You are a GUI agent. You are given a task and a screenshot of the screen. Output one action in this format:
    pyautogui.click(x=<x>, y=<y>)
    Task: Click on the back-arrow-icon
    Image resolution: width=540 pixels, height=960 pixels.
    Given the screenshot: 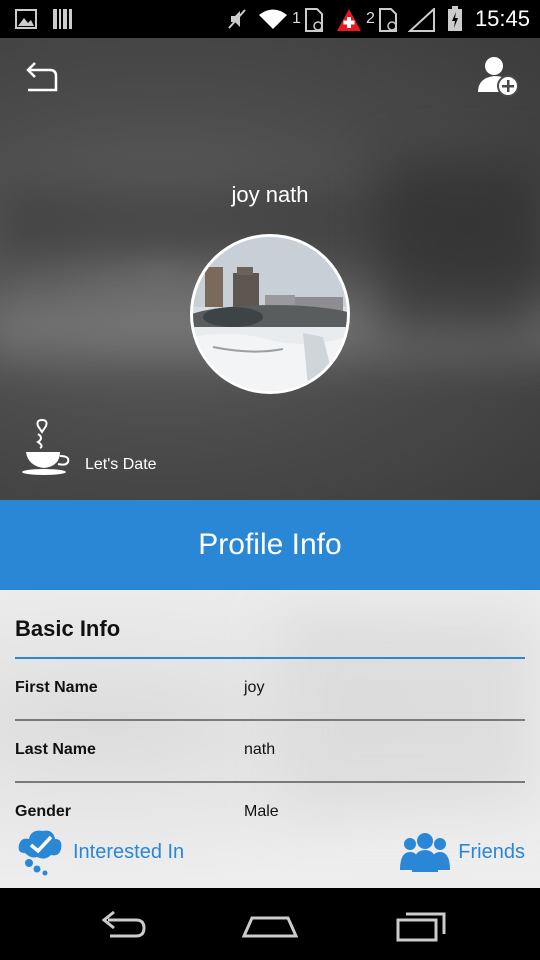 What is the action you would take?
    pyautogui.click(x=41, y=77)
    